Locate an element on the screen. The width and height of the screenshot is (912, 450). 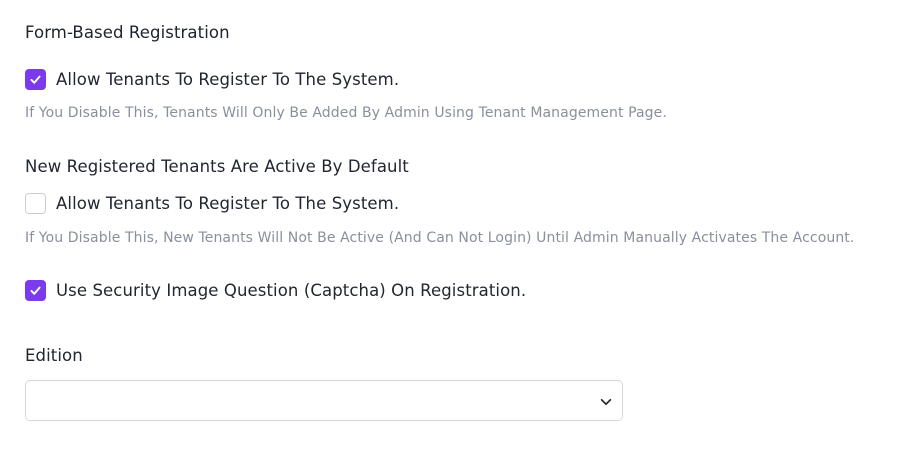
edition-label: Edition is located at coordinates (54, 355).